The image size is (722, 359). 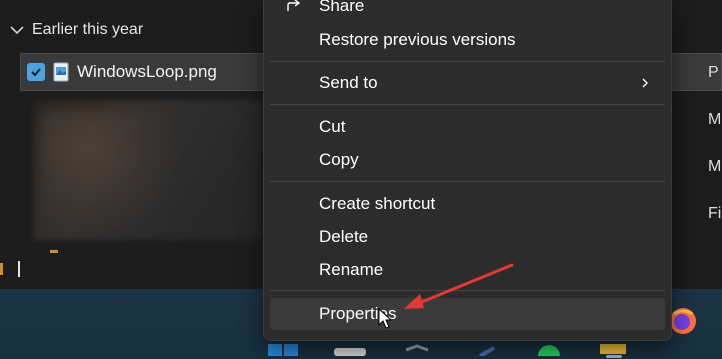 What do you see at coordinates (19, 269) in the screenshot?
I see `text-cursor` at bounding box center [19, 269].